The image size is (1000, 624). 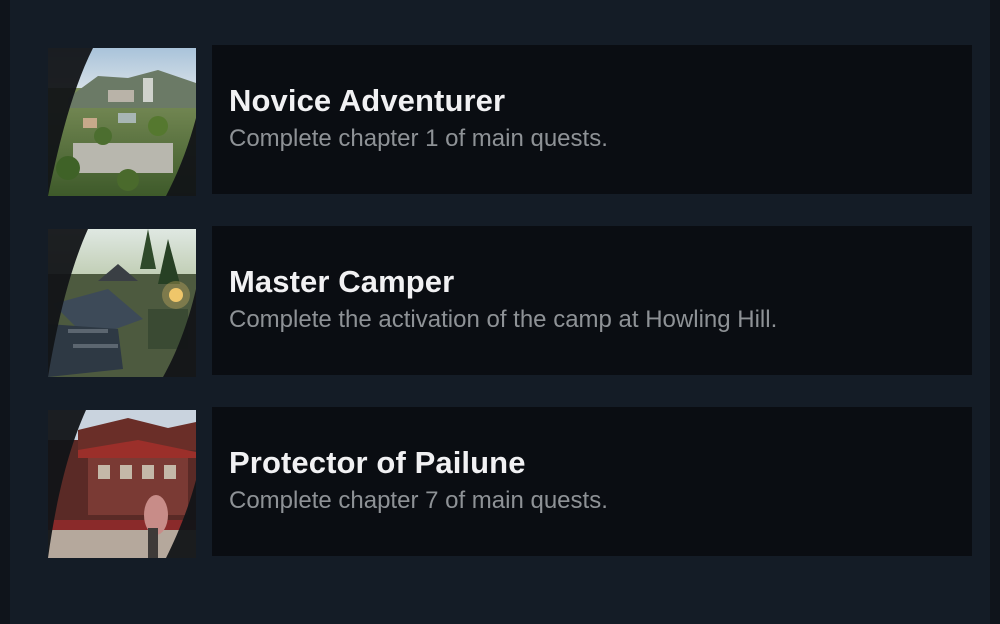 What do you see at coordinates (418, 500) in the screenshot?
I see `achievement-description: Complete chapter 7 of main quests.` at bounding box center [418, 500].